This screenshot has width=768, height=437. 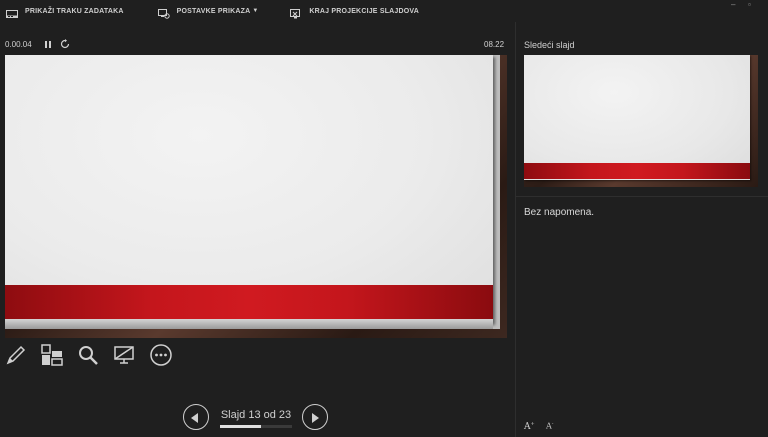 I want to click on end-slide-show-button: KRAJ PROJEKCIJE SLAJDOVA, so click(x=351, y=11).